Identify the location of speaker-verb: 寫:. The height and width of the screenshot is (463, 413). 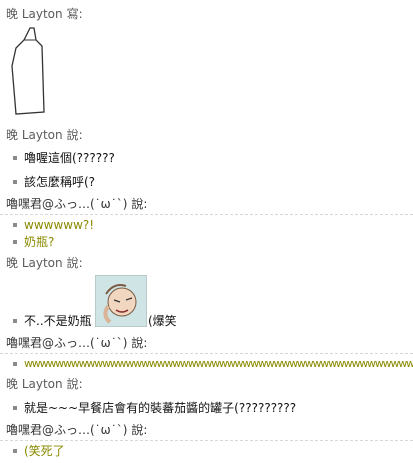
(74, 14).